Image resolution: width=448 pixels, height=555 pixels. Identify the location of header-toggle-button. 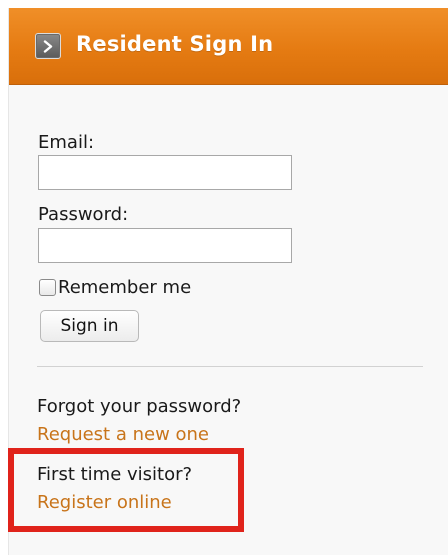
(48, 46).